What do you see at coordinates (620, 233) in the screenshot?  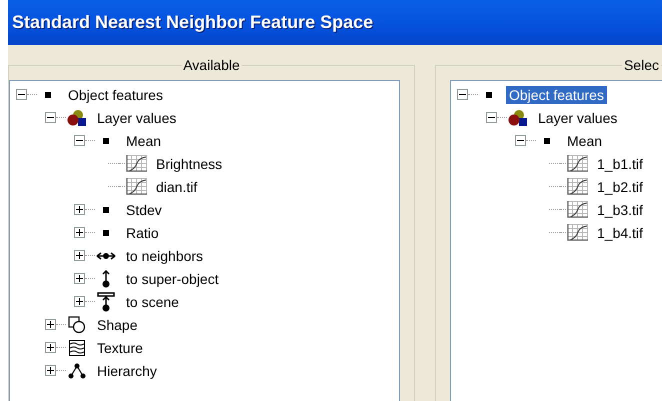 I see `tree-item: 1_b4.tif` at bounding box center [620, 233].